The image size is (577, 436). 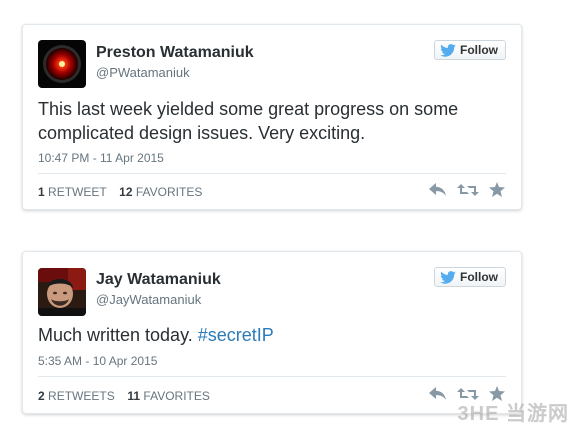 What do you see at coordinates (124, 396) in the screenshot?
I see `tweet-stats: 2 RETWEETS 11 FAVORITES` at bounding box center [124, 396].